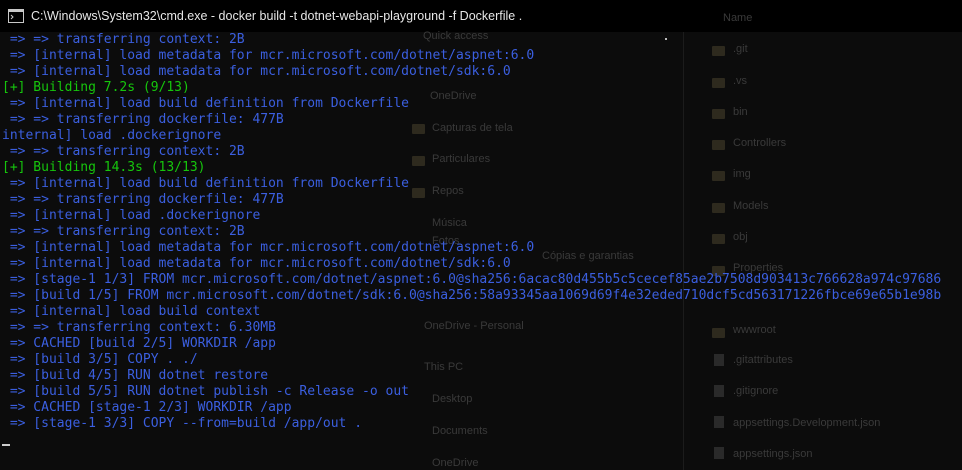  Describe the element at coordinates (131, 311) in the screenshot. I see `terminal-line: => [internal] load build context` at that location.